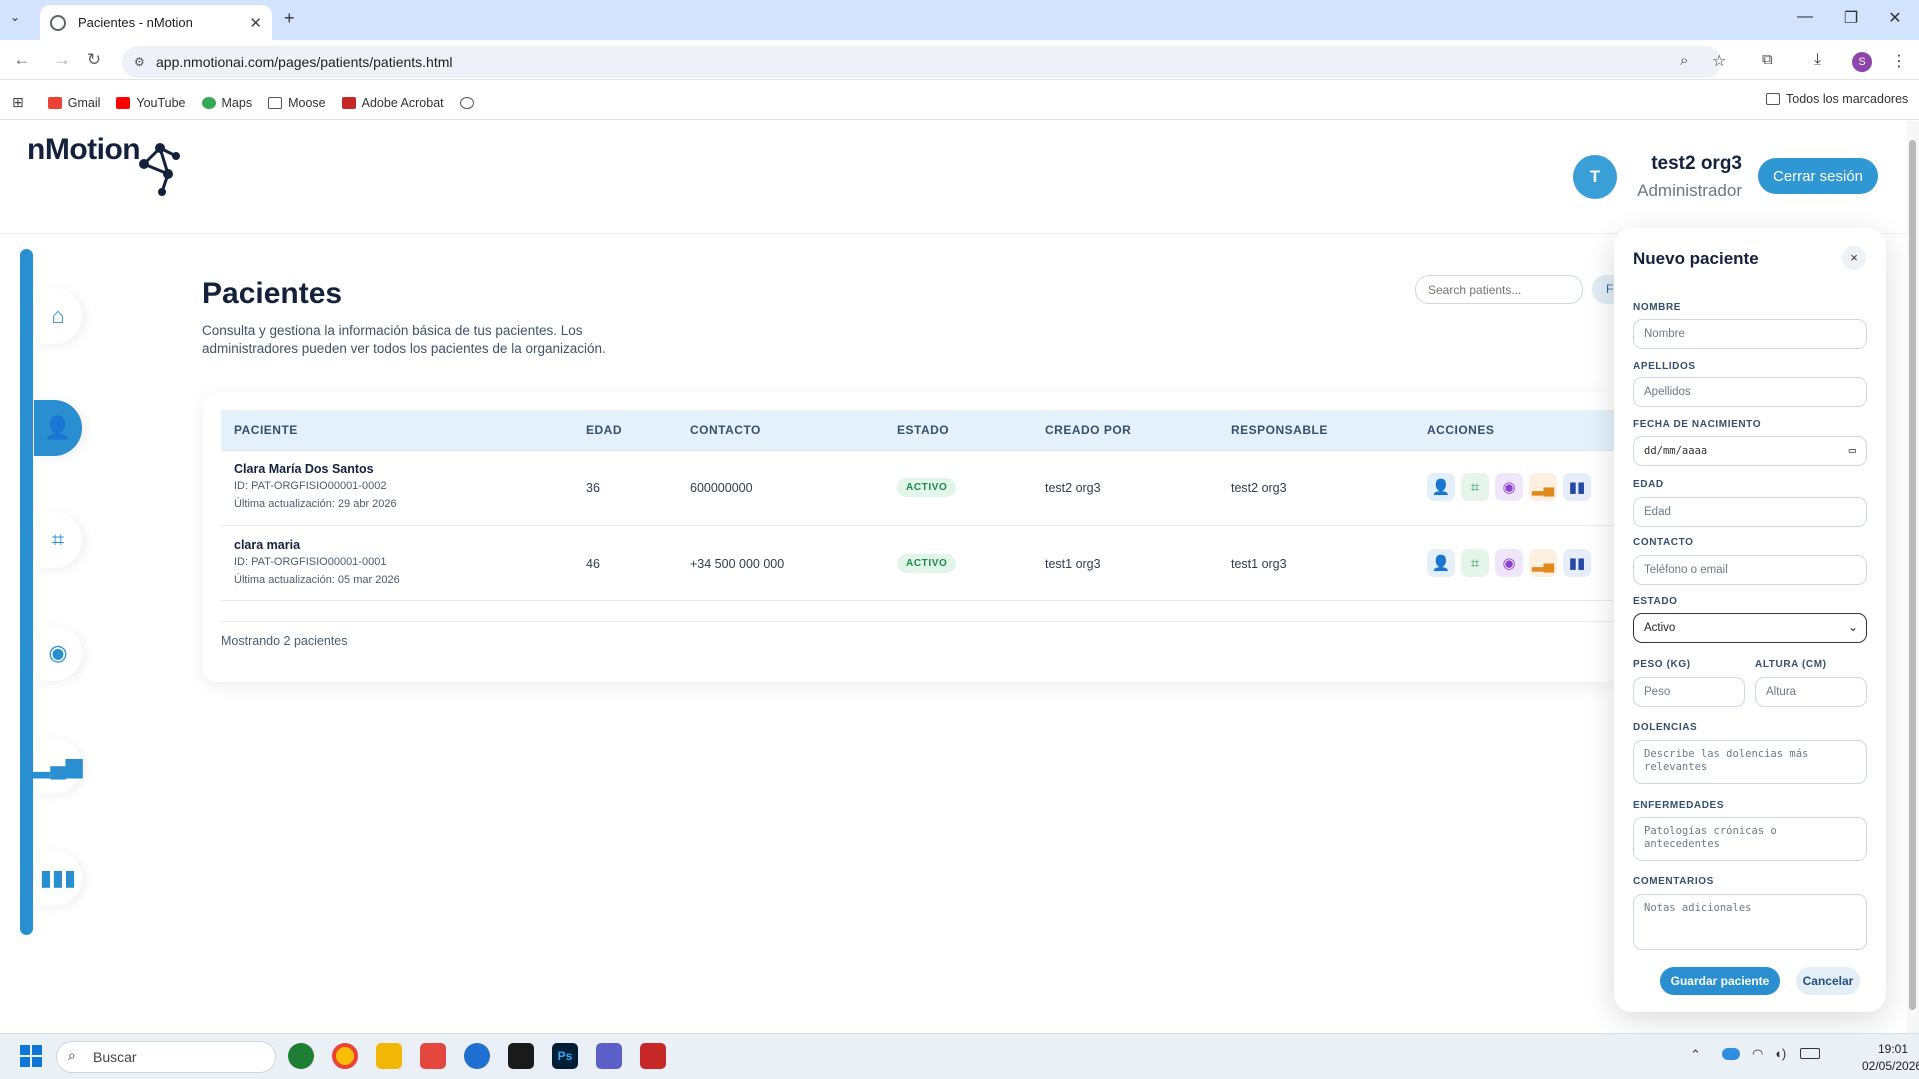 The height and width of the screenshot is (1079, 1919). Describe the element at coordinates (1750, 570) in the screenshot. I see `contacto-field: Teléfono o email` at that location.